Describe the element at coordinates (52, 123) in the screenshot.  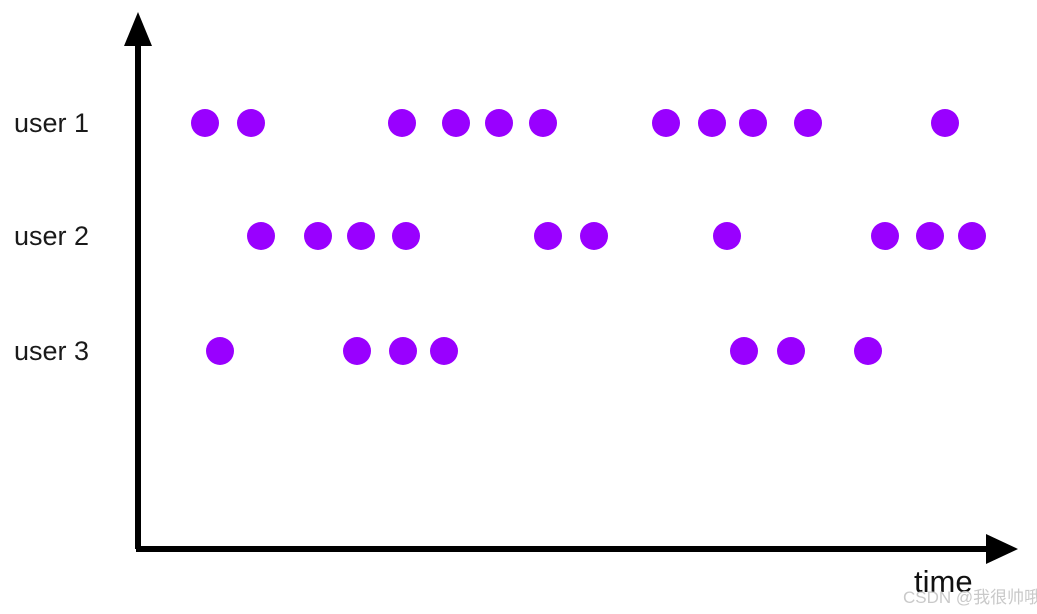
I see `row-label-user-1: user 1` at that location.